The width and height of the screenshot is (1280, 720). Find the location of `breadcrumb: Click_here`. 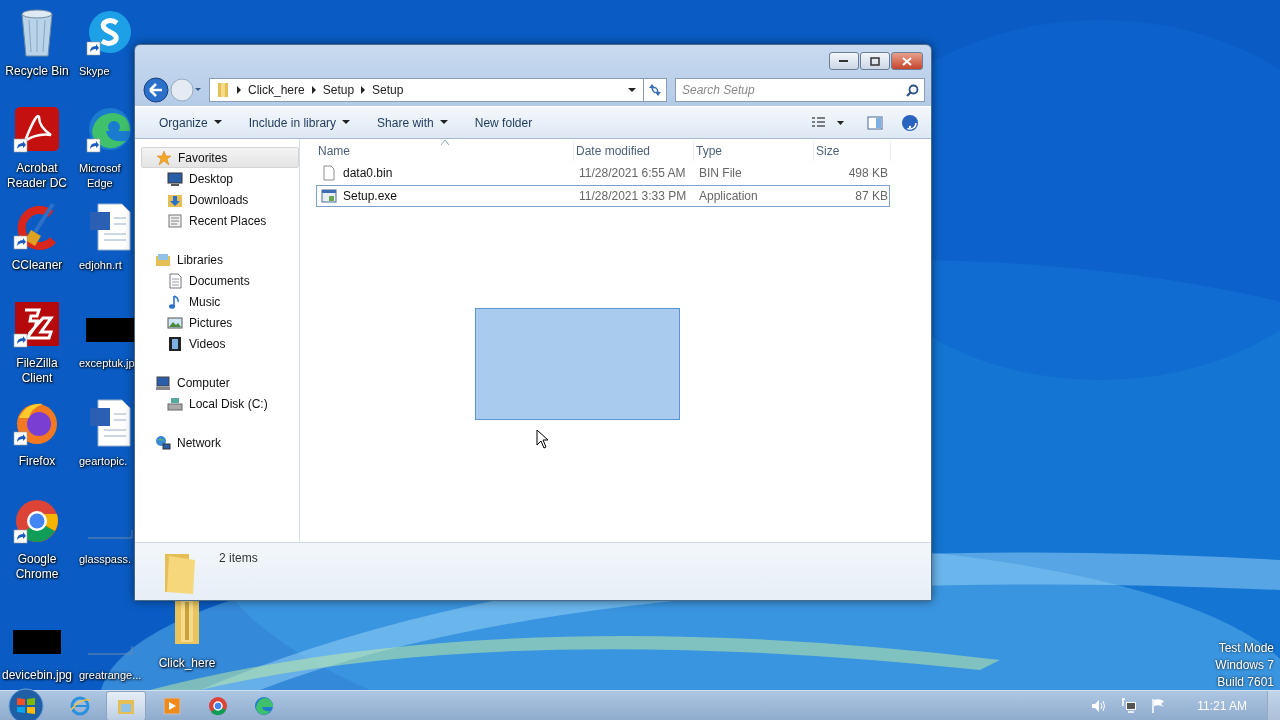

breadcrumb: Click_here is located at coordinates (276, 90).